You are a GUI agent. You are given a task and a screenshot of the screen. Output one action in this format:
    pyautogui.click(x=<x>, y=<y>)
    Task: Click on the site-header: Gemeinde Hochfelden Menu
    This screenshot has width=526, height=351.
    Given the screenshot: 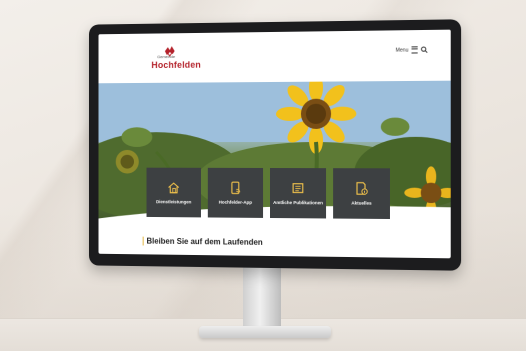 What is the action you would take?
    pyautogui.click(x=274, y=56)
    